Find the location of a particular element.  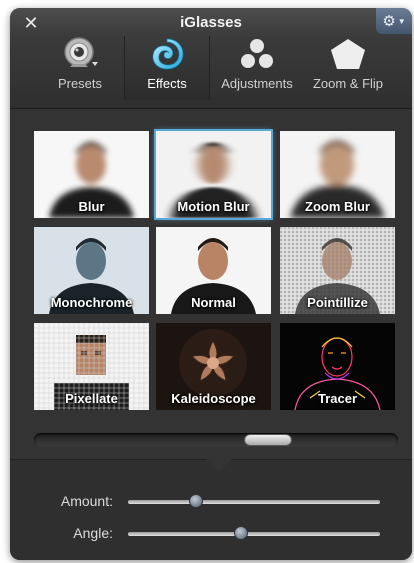

effect-label: Blur is located at coordinates (91, 206).